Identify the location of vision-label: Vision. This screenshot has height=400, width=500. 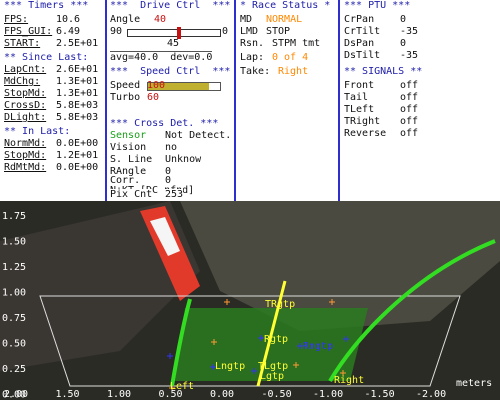
(128, 147).